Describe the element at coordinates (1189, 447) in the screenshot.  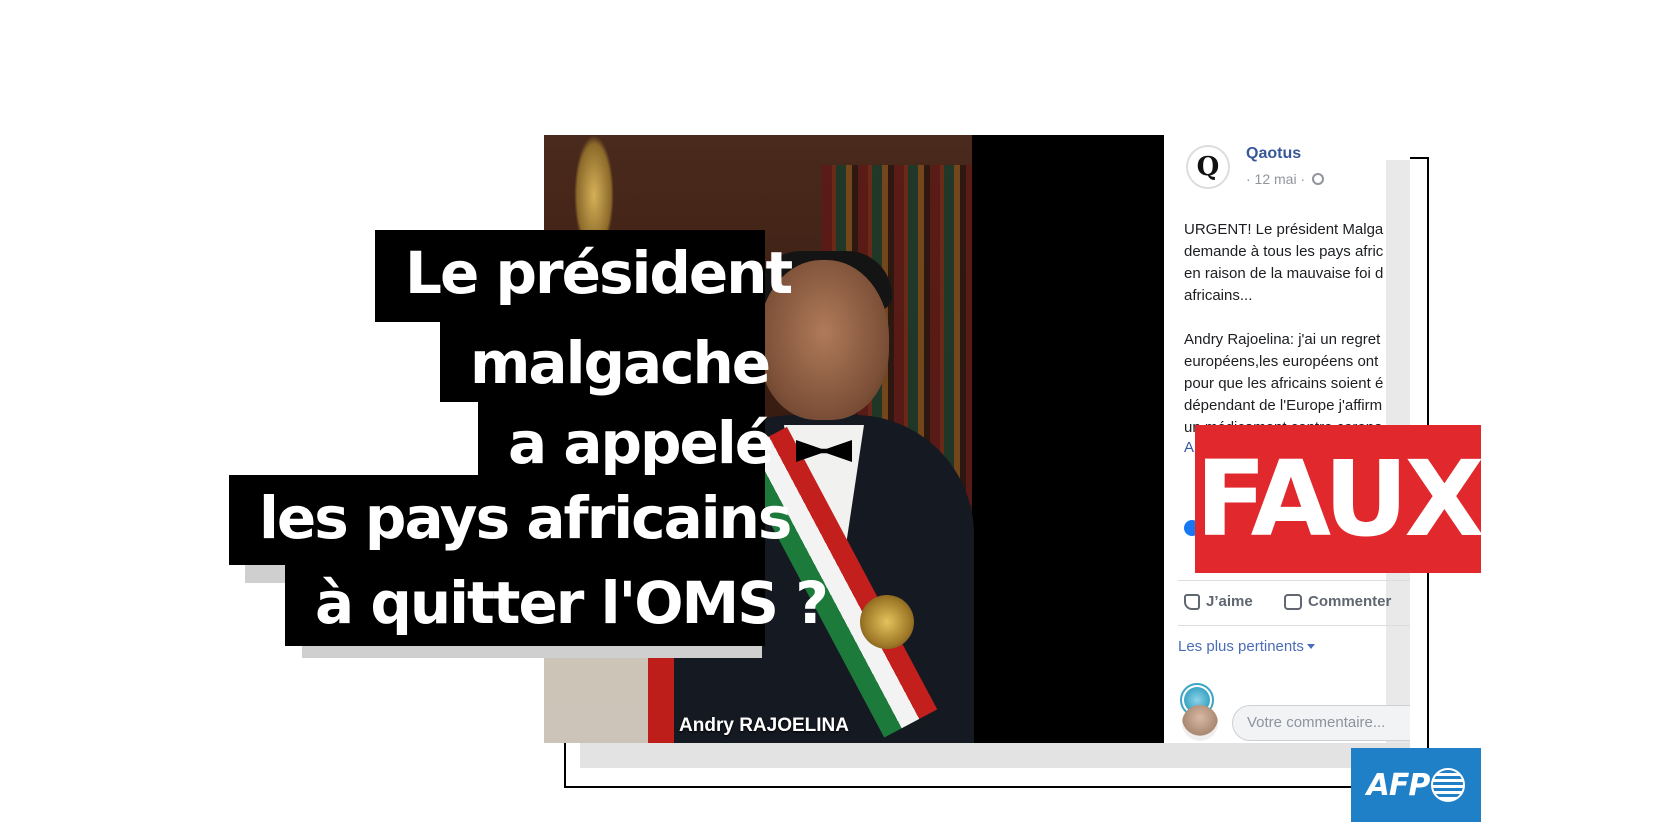
I see `see-more-link: A` at that location.